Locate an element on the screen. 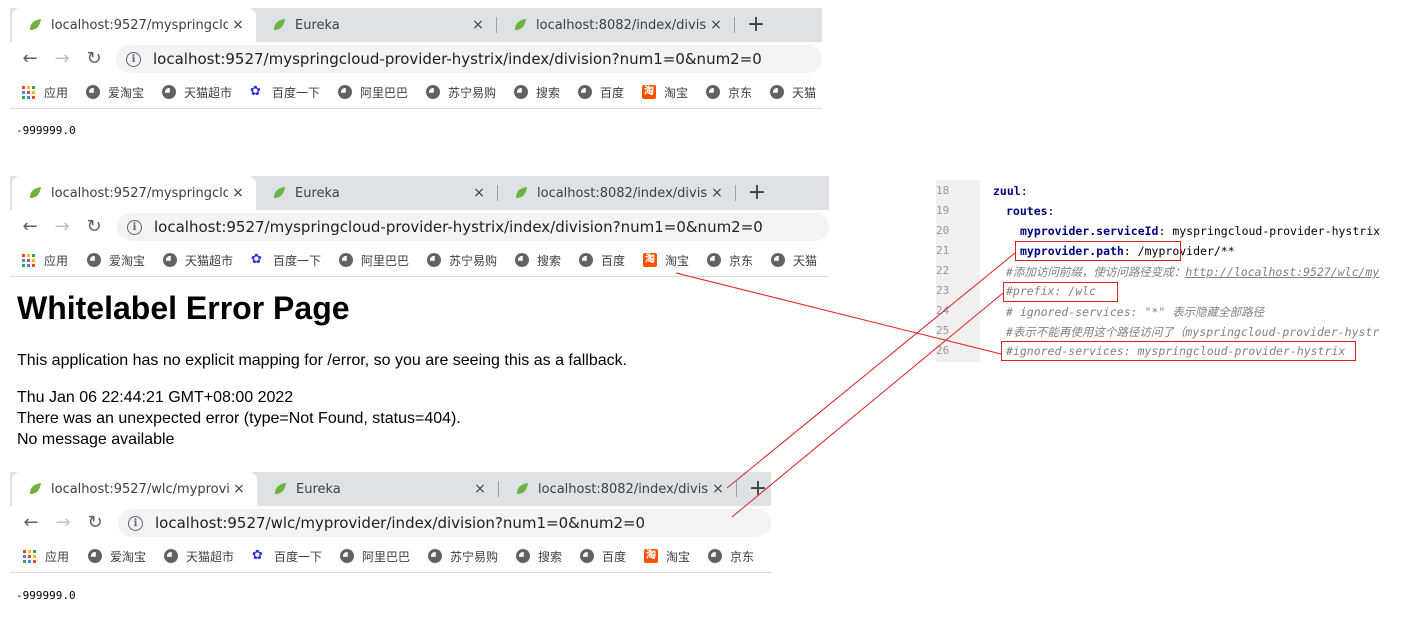 This screenshot has width=1416, height=617. tab-title: localhost:9527/myspringcloud is located at coordinates (139, 193).